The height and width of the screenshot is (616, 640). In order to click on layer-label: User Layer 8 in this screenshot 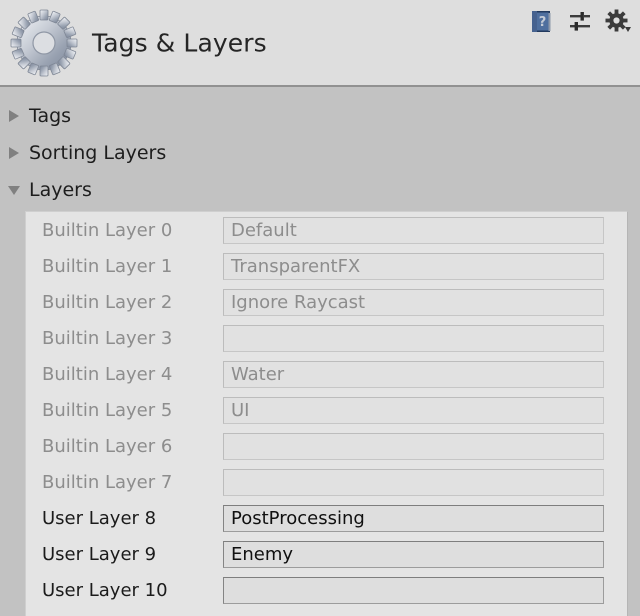, I will do `click(99, 518)`.